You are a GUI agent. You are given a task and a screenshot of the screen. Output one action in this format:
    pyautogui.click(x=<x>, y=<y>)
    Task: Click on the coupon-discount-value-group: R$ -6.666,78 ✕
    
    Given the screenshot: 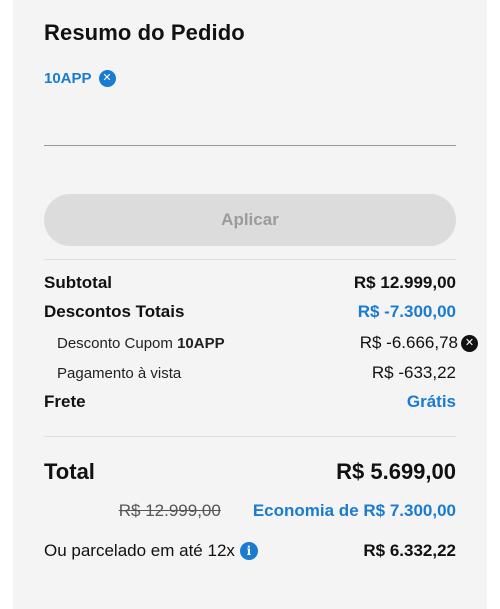 What is the action you would take?
    pyautogui.click(x=419, y=343)
    